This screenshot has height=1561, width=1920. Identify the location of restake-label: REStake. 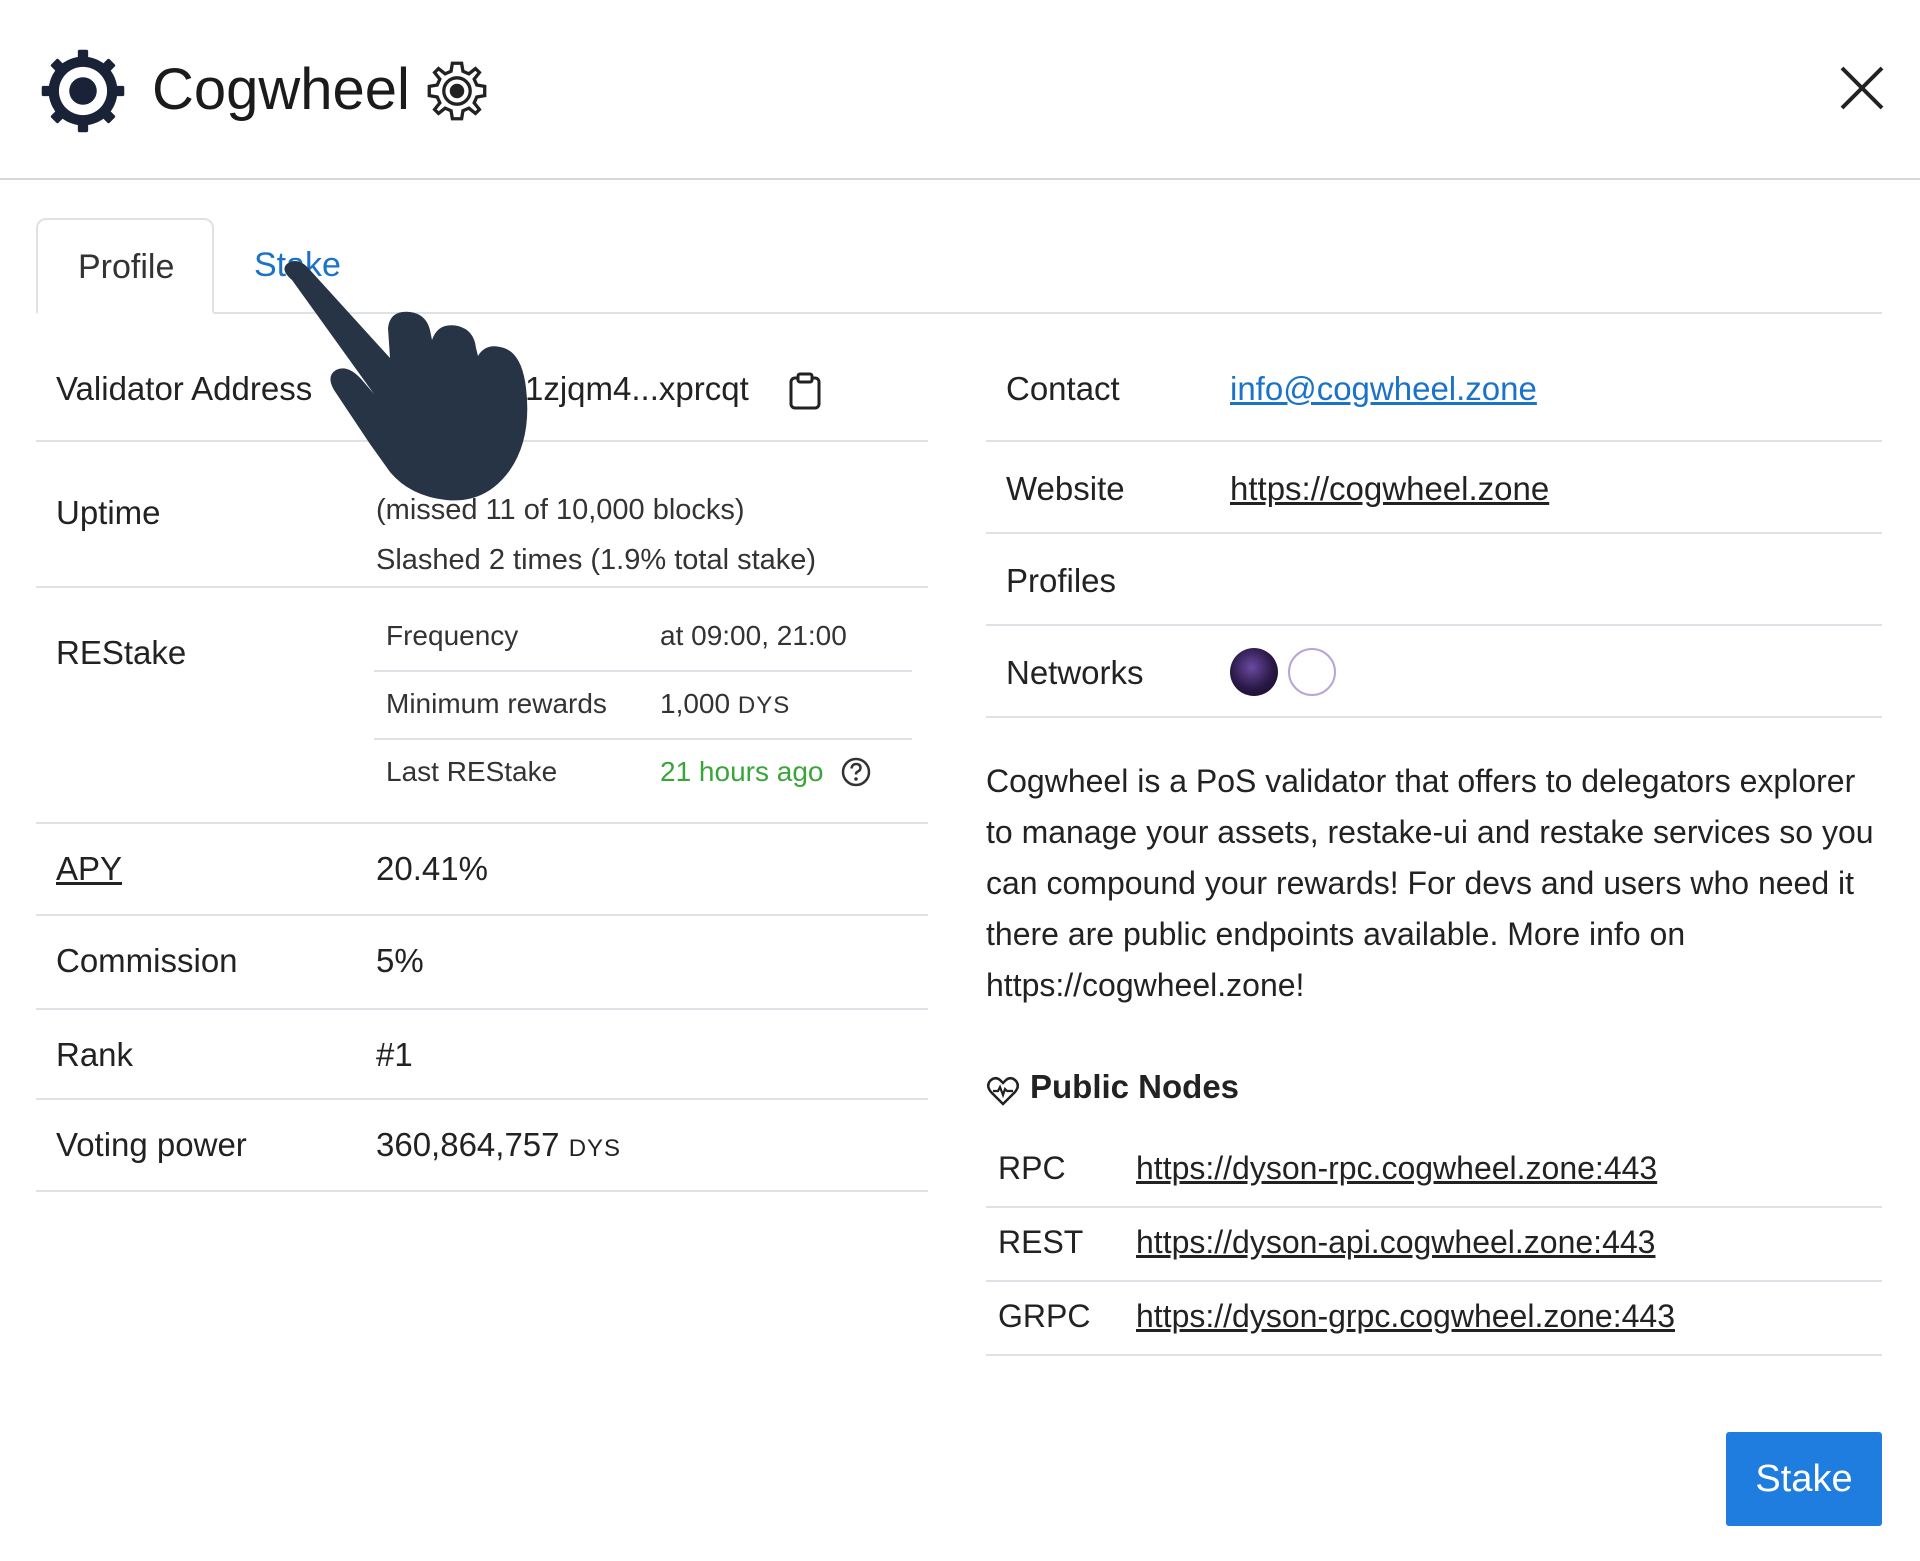
(121, 652).